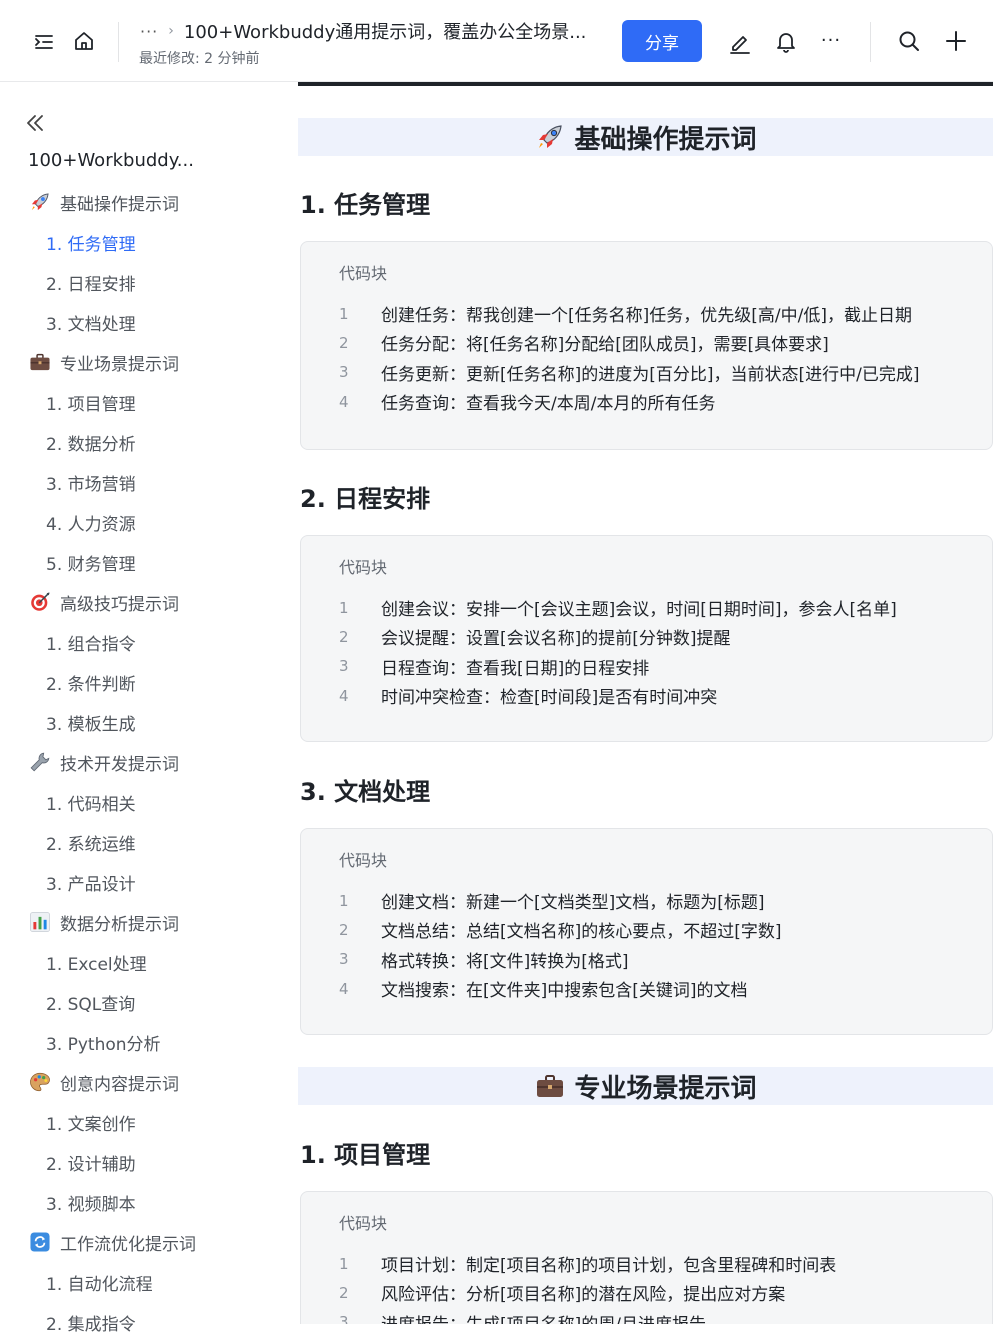 This screenshot has width=993, height=1342. What do you see at coordinates (646, 988) in the screenshot?
I see `code-line: 4 文档搜索：在[文件夹]中搜索包含[关键词]的文档` at bounding box center [646, 988].